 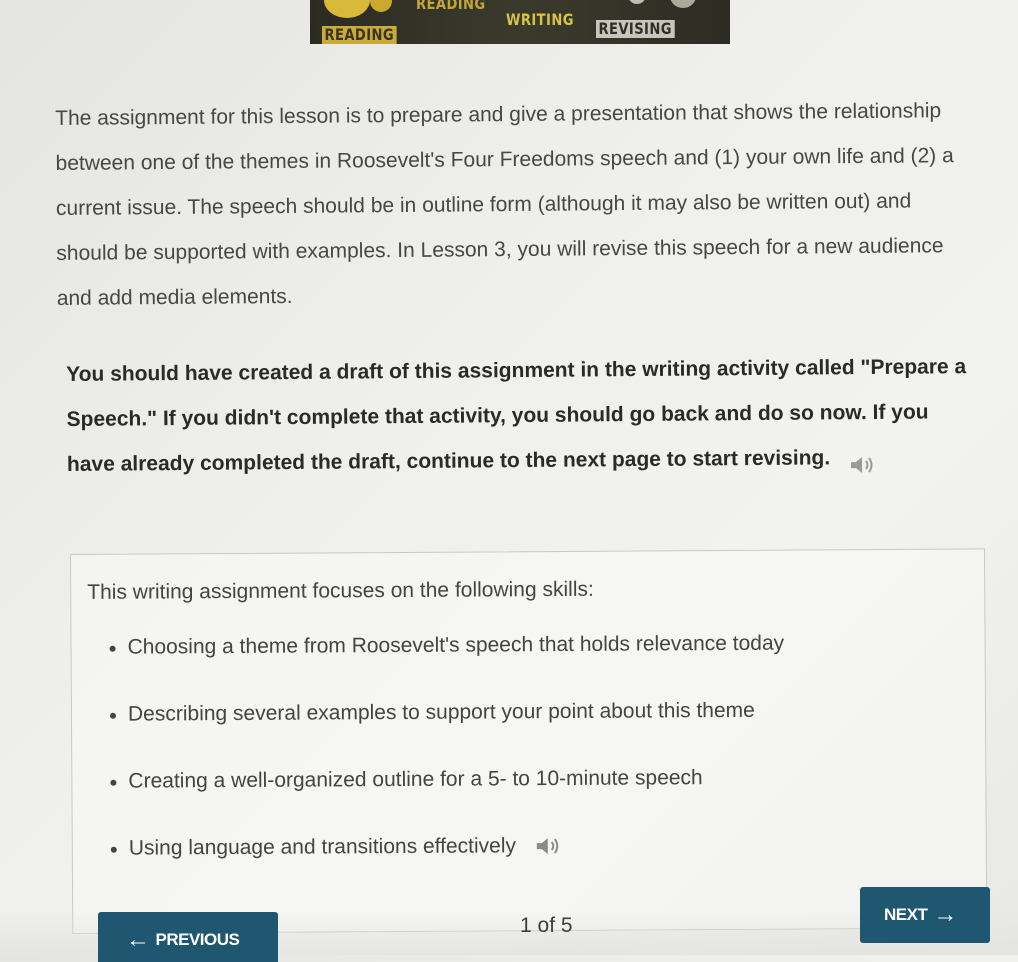 I want to click on banner-reading: READING, so click(x=359, y=35).